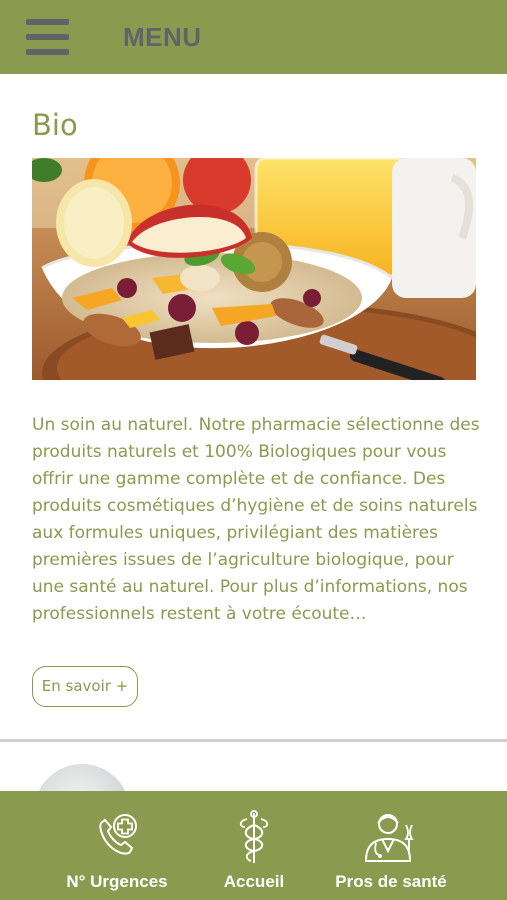 This screenshot has height=900, width=507. I want to click on nav-health-pros: Pros de santé, so click(391, 845).